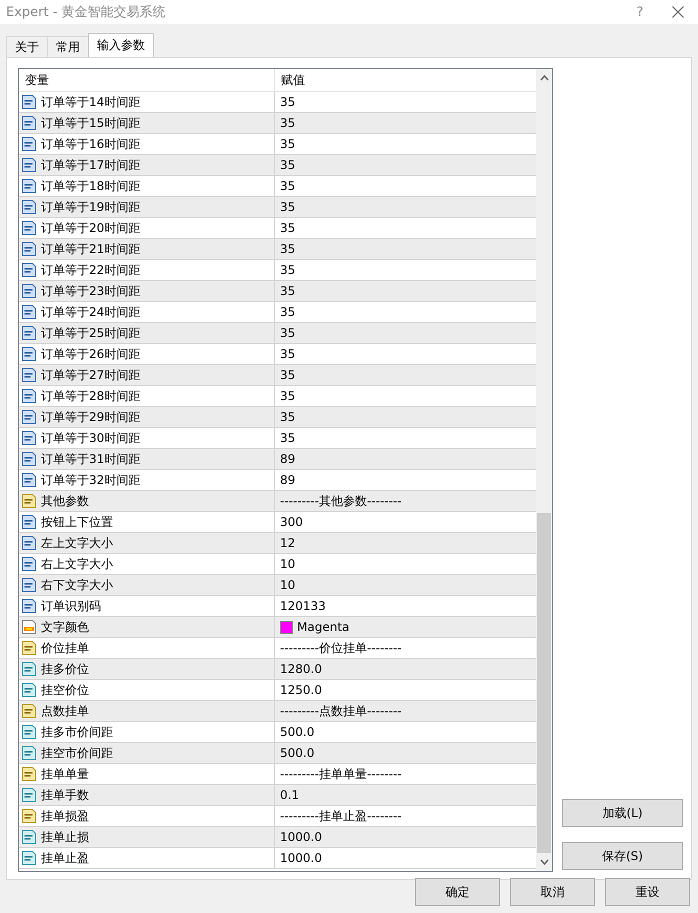 The image size is (698, 913). I want to click on parameter-name: 左上文字大小, so click(77, 543).